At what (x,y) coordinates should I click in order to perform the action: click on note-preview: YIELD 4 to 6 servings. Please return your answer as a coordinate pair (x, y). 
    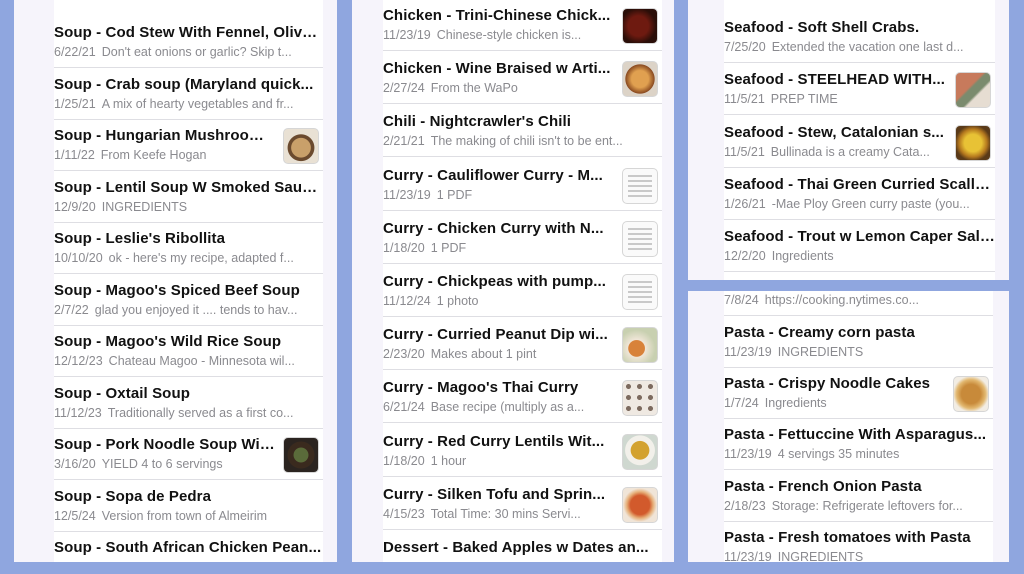
    Looking at the image, I should click on (162, 464).